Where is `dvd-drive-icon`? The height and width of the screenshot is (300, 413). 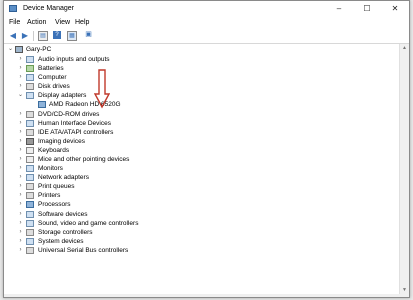 dvd-drive-icon is located at coordinates (30, 114).